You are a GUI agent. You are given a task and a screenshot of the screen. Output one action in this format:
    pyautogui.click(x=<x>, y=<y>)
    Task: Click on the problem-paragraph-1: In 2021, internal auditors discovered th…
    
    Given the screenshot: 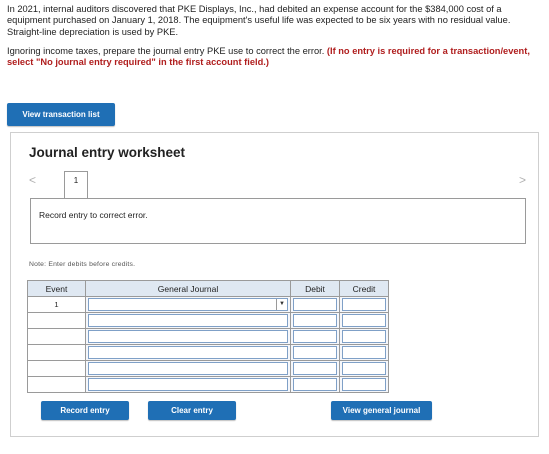 What is the action you would take?
    pyautogui.click(x=259, y=20)
    